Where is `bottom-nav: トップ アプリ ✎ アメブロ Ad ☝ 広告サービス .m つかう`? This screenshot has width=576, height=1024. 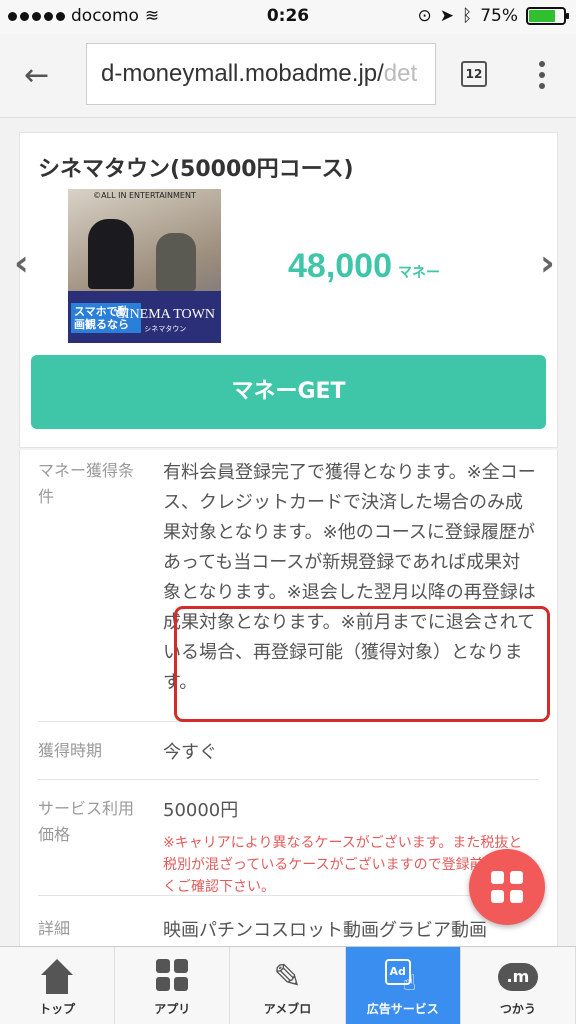
bottom-nav: トップ アプリ ✎ アメブロ Ad ☝ 広告サービス .m つかう is located at coordinates (288, 985).